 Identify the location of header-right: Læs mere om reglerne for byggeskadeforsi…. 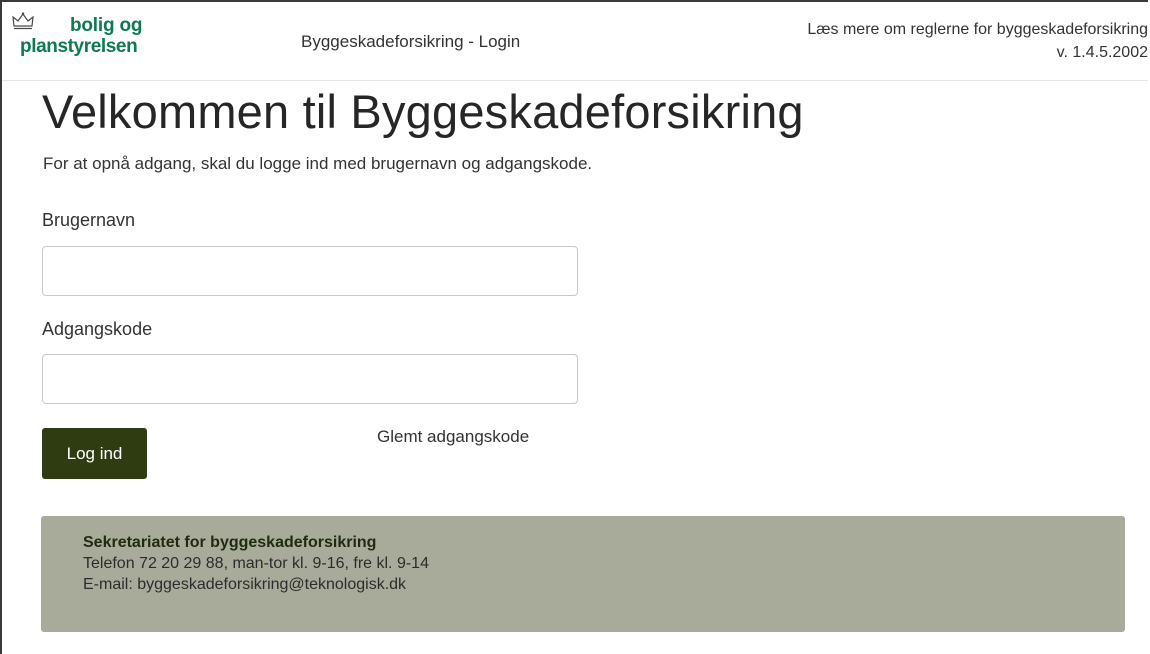
(977, 41).